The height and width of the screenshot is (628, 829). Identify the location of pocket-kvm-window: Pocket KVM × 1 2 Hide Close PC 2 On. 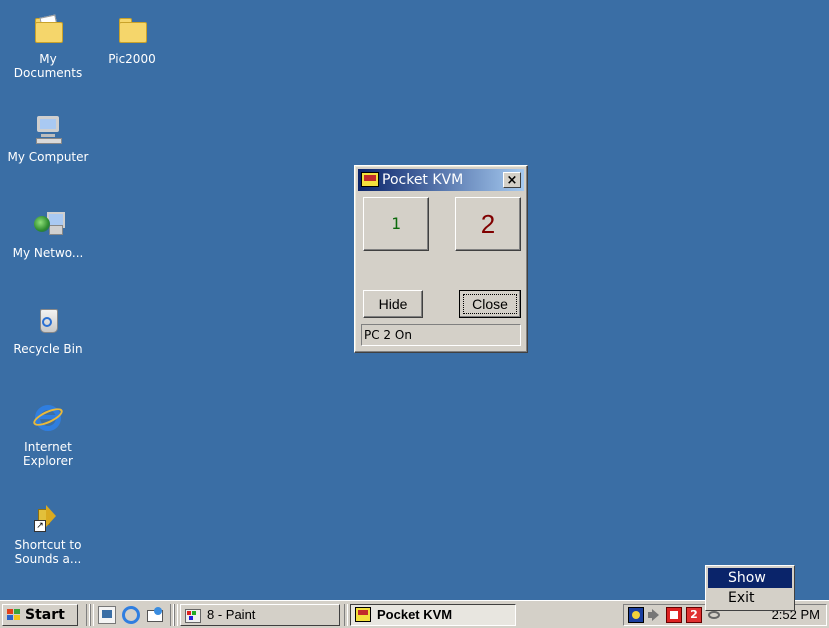
(441, 259).